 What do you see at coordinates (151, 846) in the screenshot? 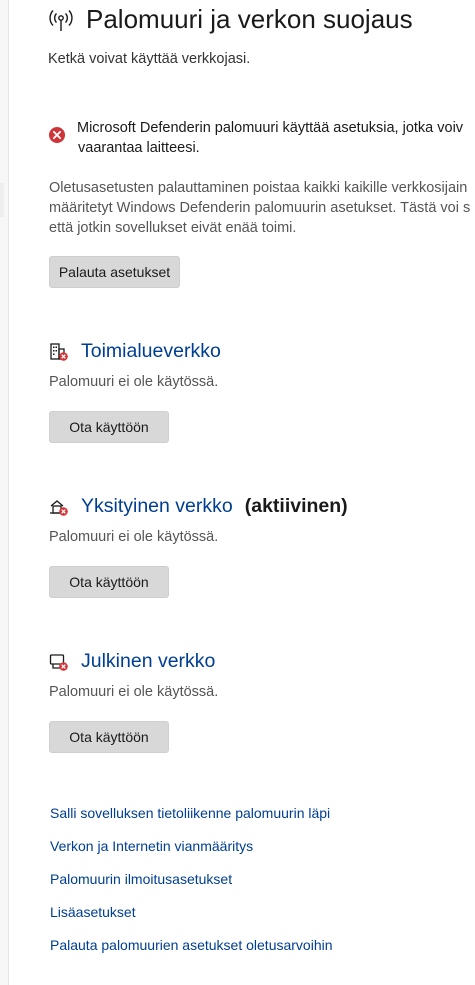
I see `link-troubleshooter: Verkon ja Internetin vianmääritys` at bounding box center [151, 846].